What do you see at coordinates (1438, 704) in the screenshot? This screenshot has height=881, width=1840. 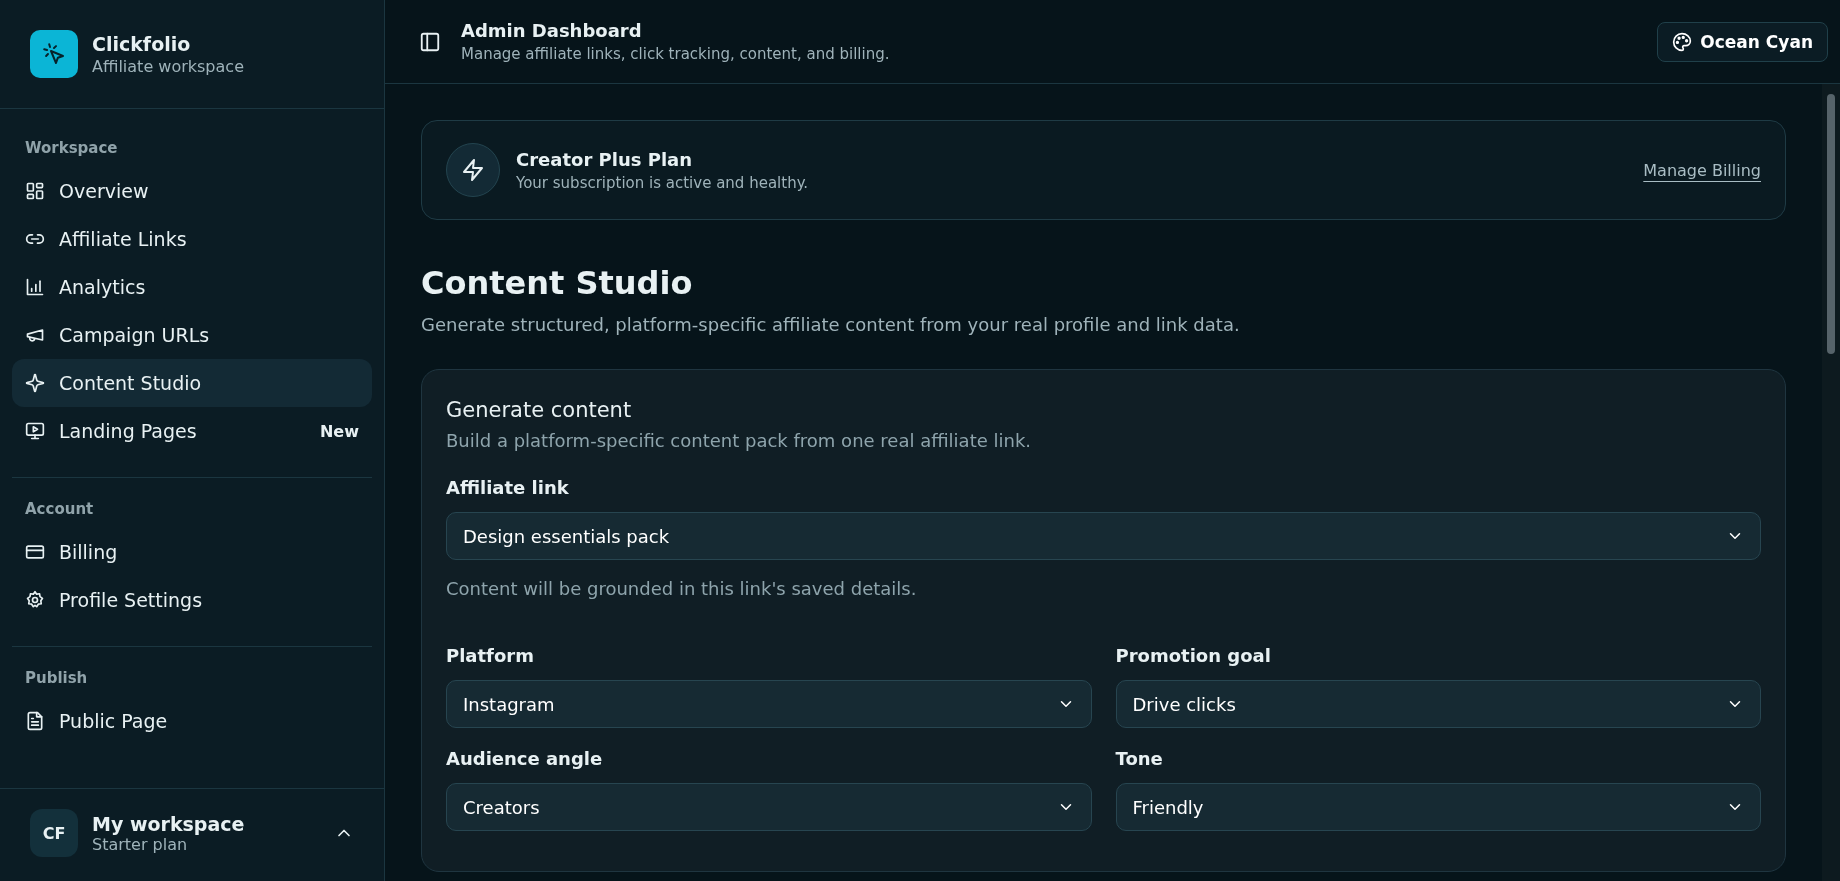 I see `dropdown-select: Drive clicks` at bounding box center [1438, 704].